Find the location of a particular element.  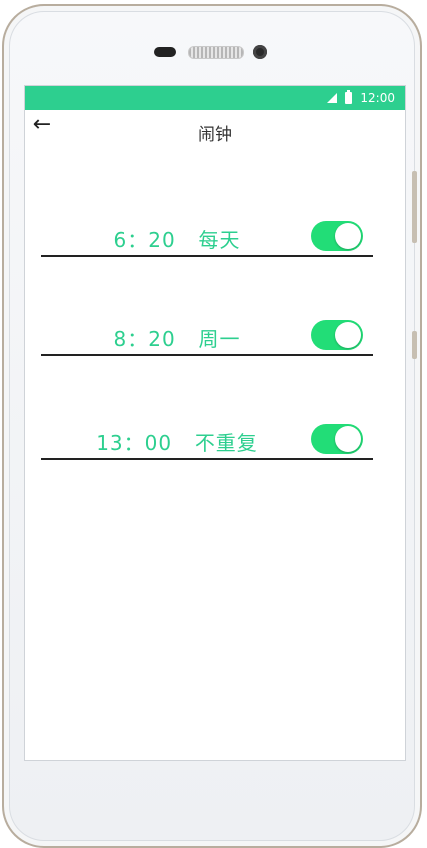

bottom-bezel is located at coordinates (213, 795).